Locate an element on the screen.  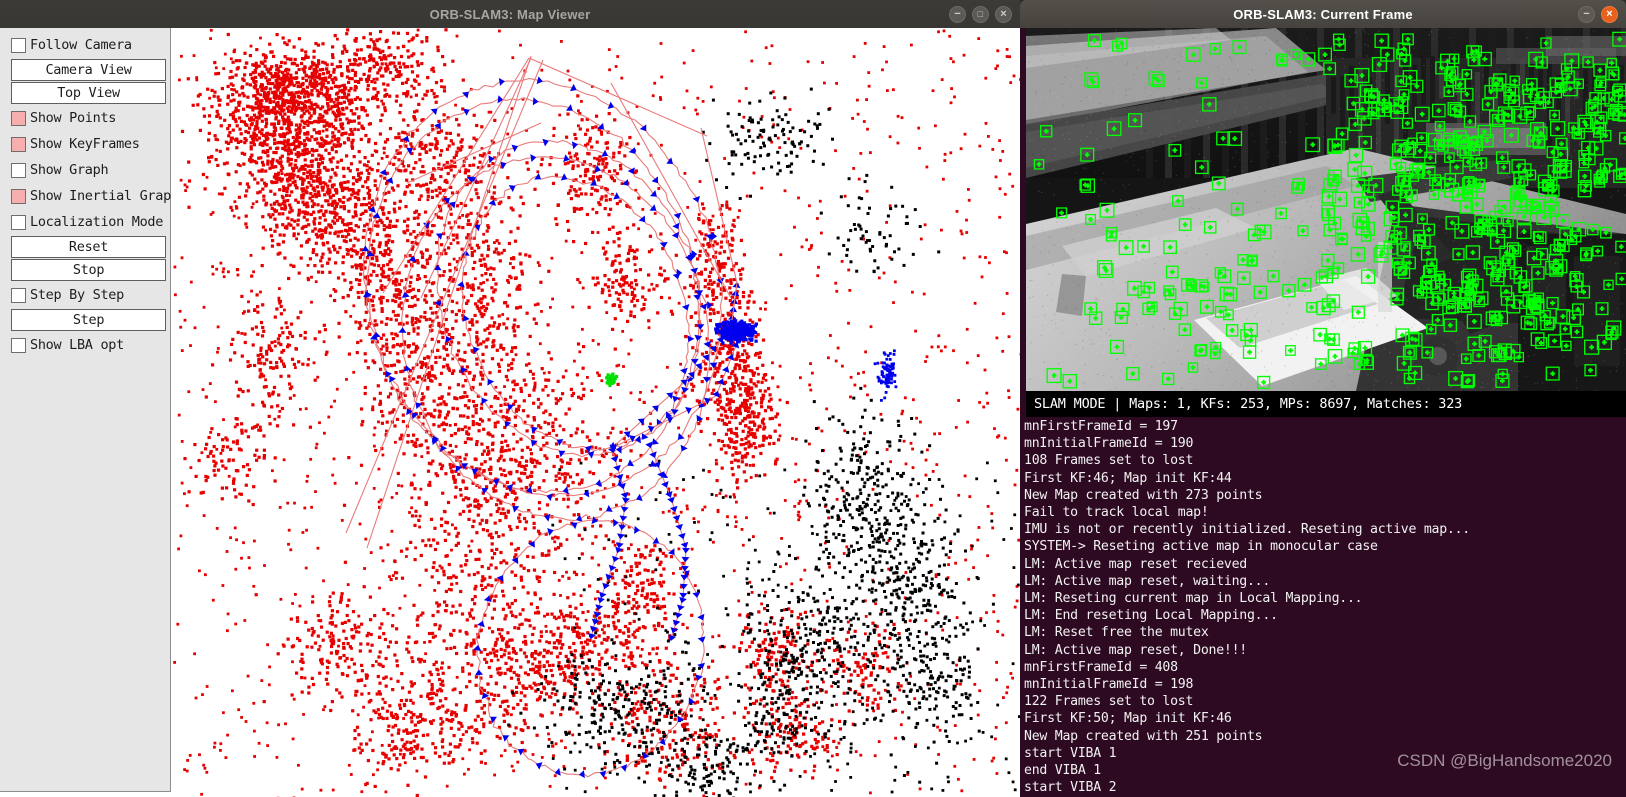
terminal-line: Fail to track local map! is located at coordinates (1116, 513).